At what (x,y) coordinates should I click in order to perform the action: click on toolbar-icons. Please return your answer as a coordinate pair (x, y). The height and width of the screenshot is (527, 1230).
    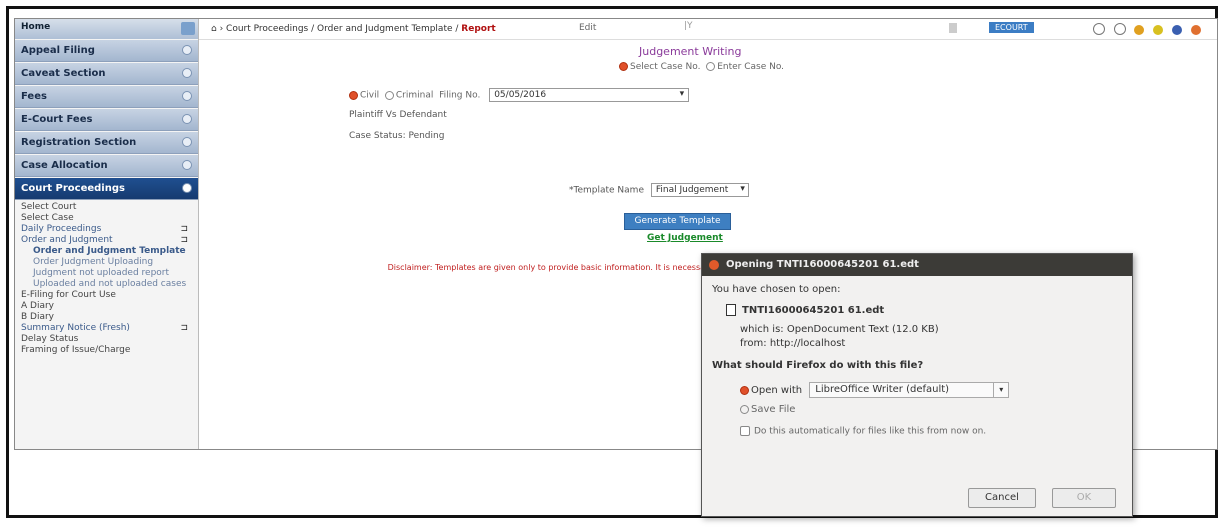
    Looking at the image, I should click on (1144, 30).